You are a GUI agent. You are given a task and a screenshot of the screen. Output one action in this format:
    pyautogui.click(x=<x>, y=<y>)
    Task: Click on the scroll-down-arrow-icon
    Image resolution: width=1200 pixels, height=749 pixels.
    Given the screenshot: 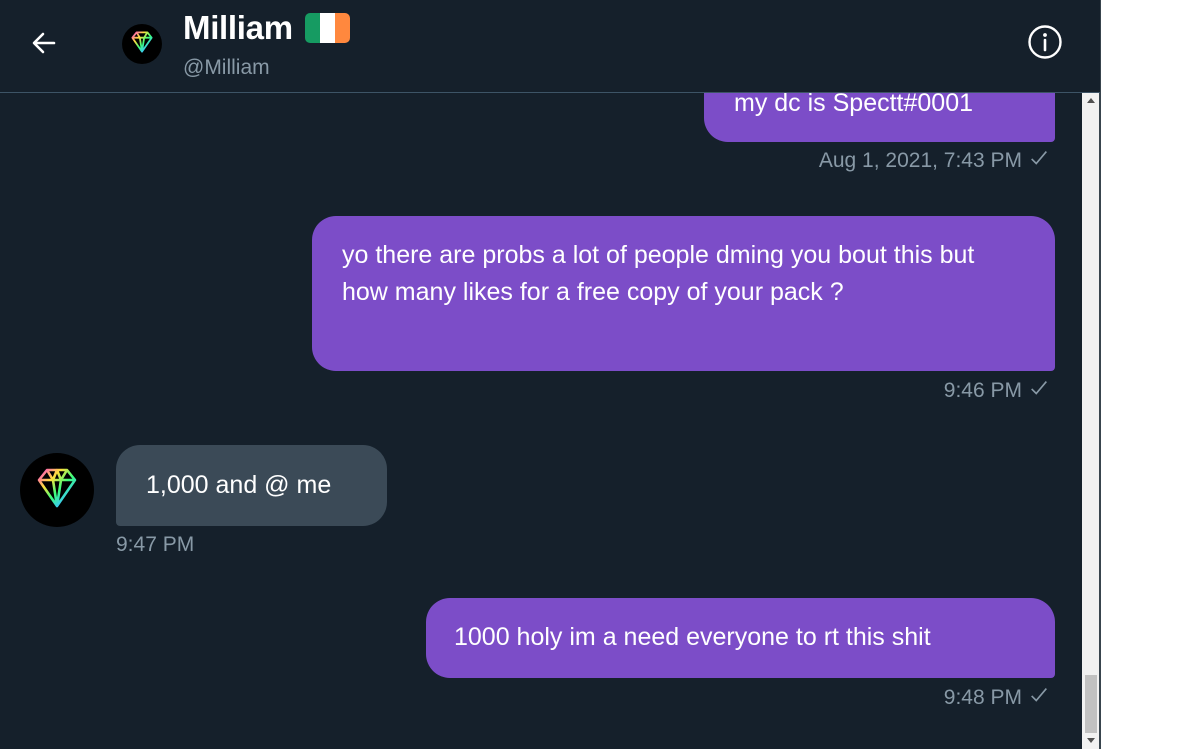 What is the action you would take?
    pyautogui.click(x=1091, y=741)
    